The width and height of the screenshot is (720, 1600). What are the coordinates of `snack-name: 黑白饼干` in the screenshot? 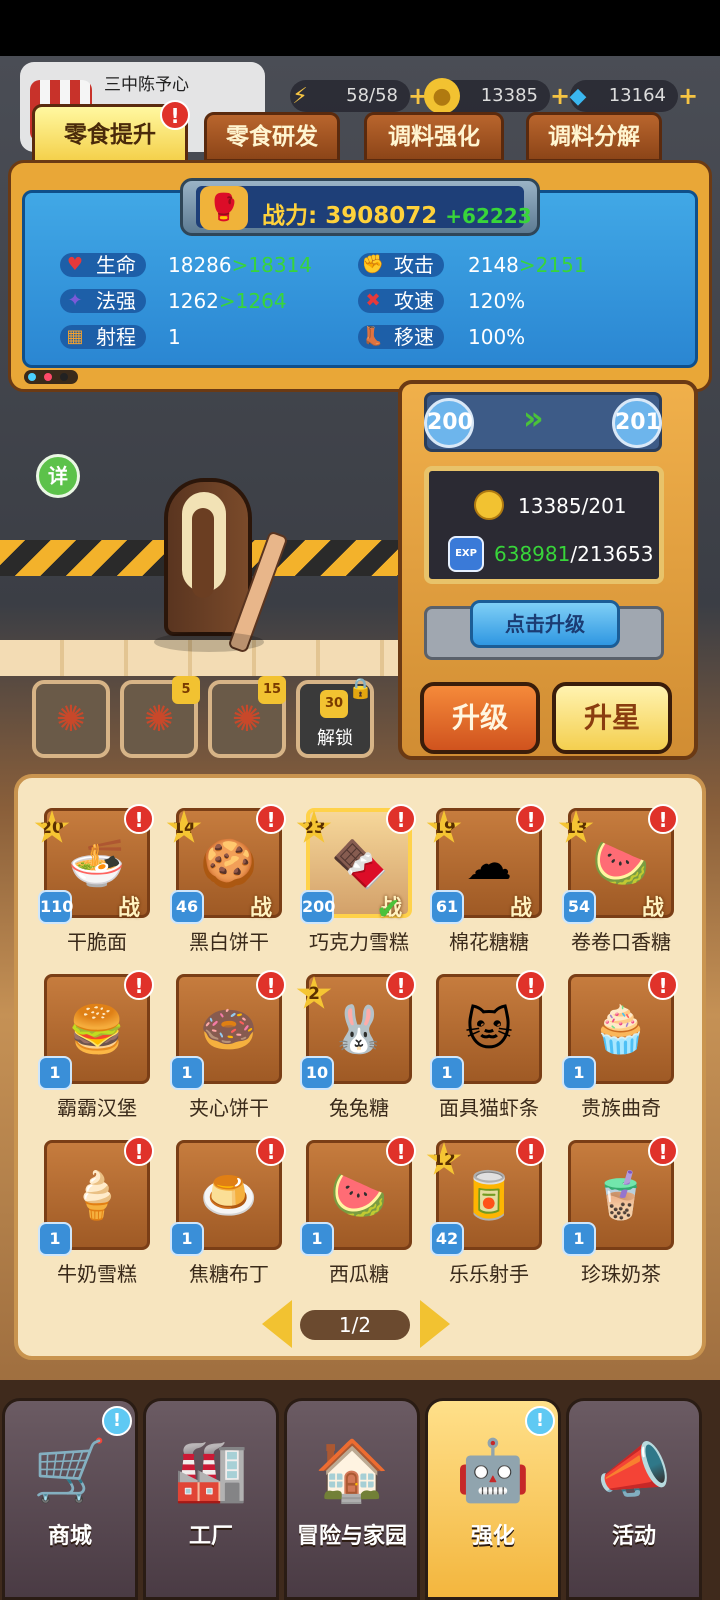 It's located at (229, 942).